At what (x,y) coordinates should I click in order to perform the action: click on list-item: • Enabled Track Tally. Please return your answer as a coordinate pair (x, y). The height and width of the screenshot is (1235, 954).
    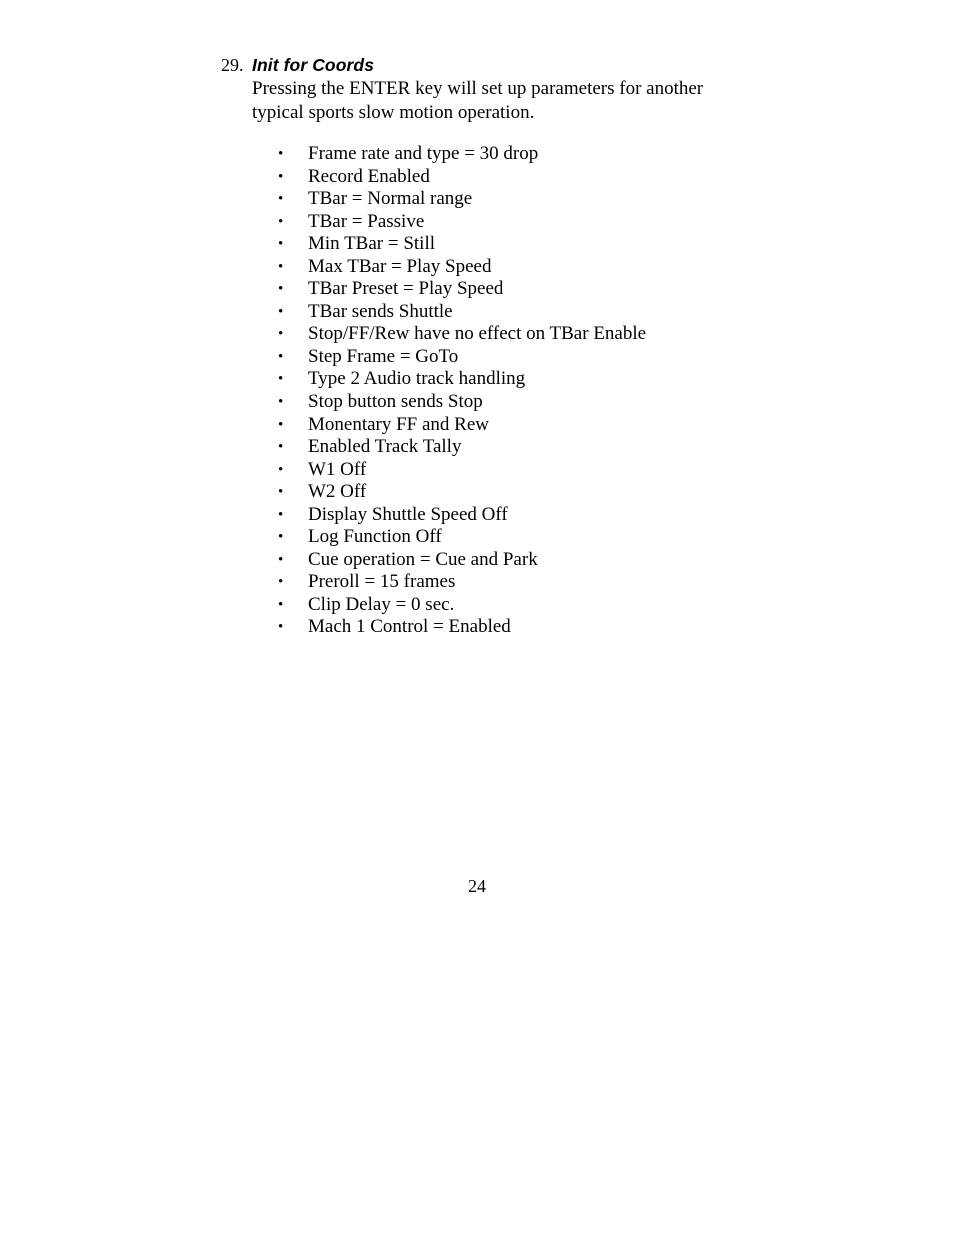
    Looking at the image, I should click on (538, 447).